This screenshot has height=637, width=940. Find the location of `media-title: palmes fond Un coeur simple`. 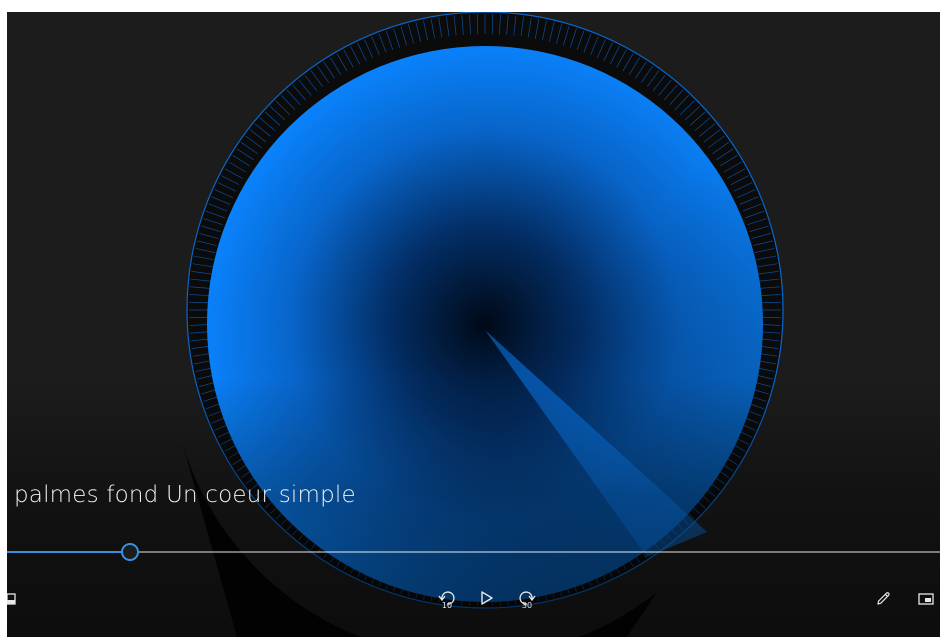

media-title: palmes fond Un coeur simple is located at coordinates (185, 495).